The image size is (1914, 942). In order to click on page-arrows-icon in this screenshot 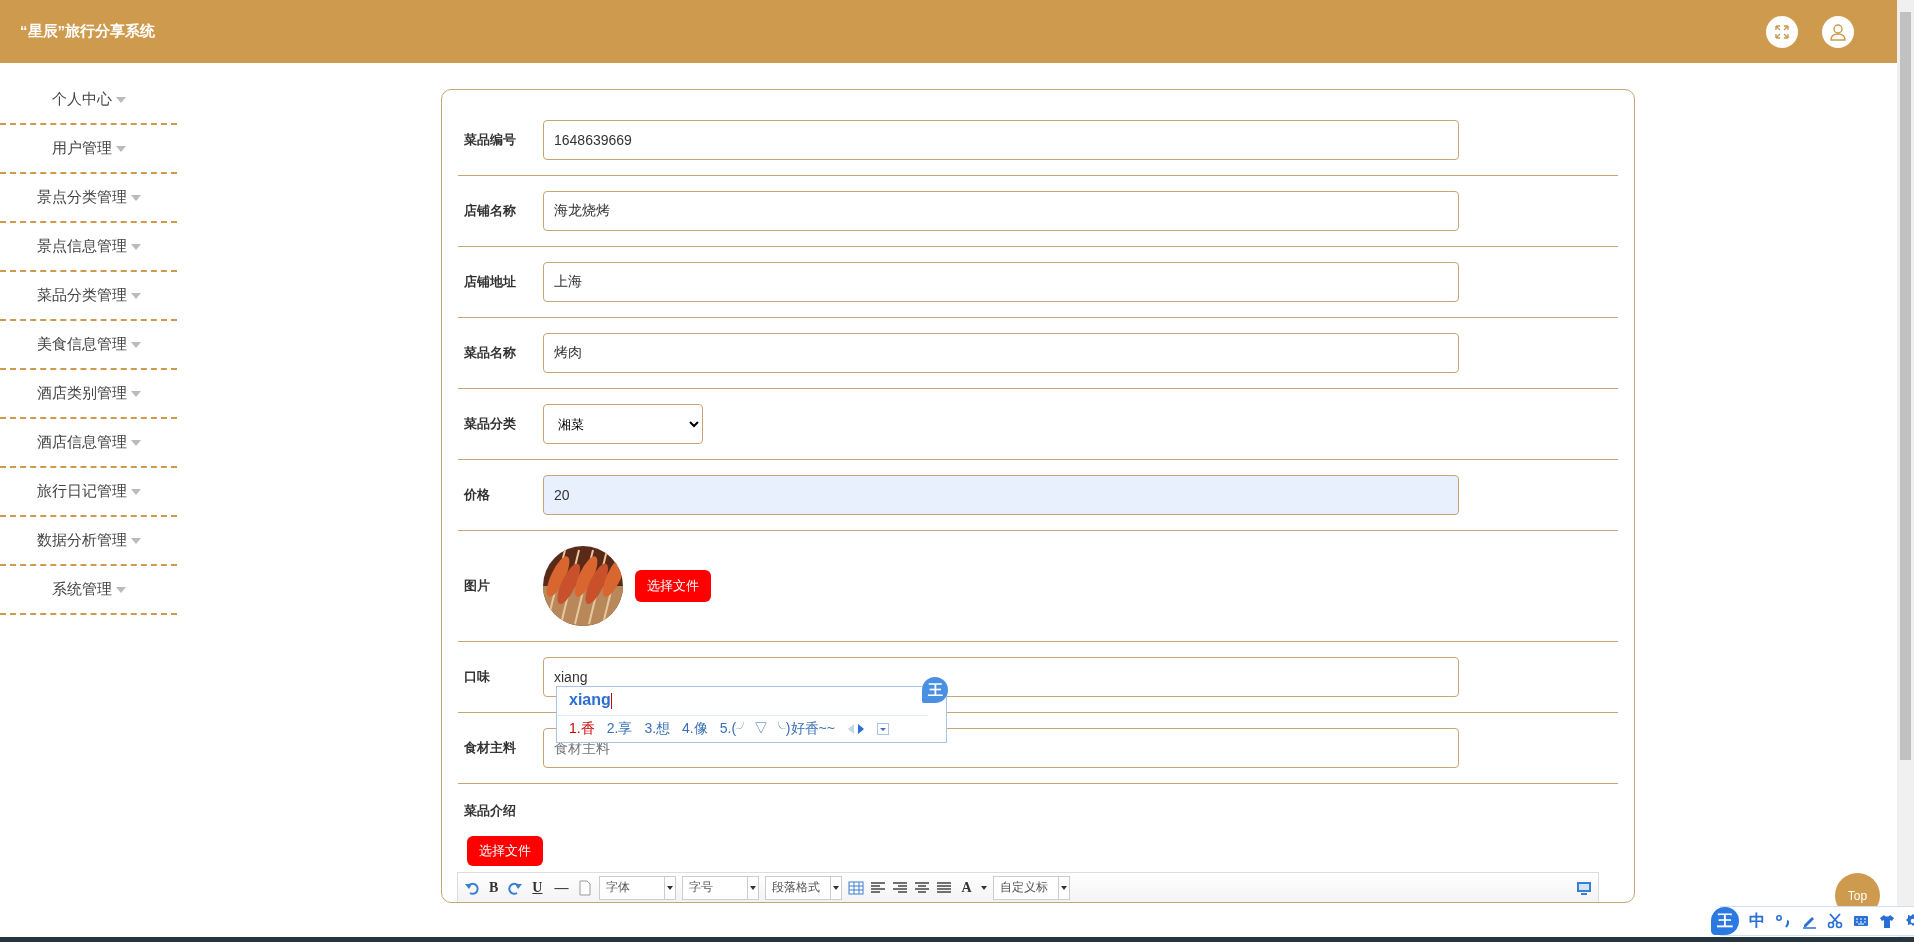, I will do `click(855, 729)`.